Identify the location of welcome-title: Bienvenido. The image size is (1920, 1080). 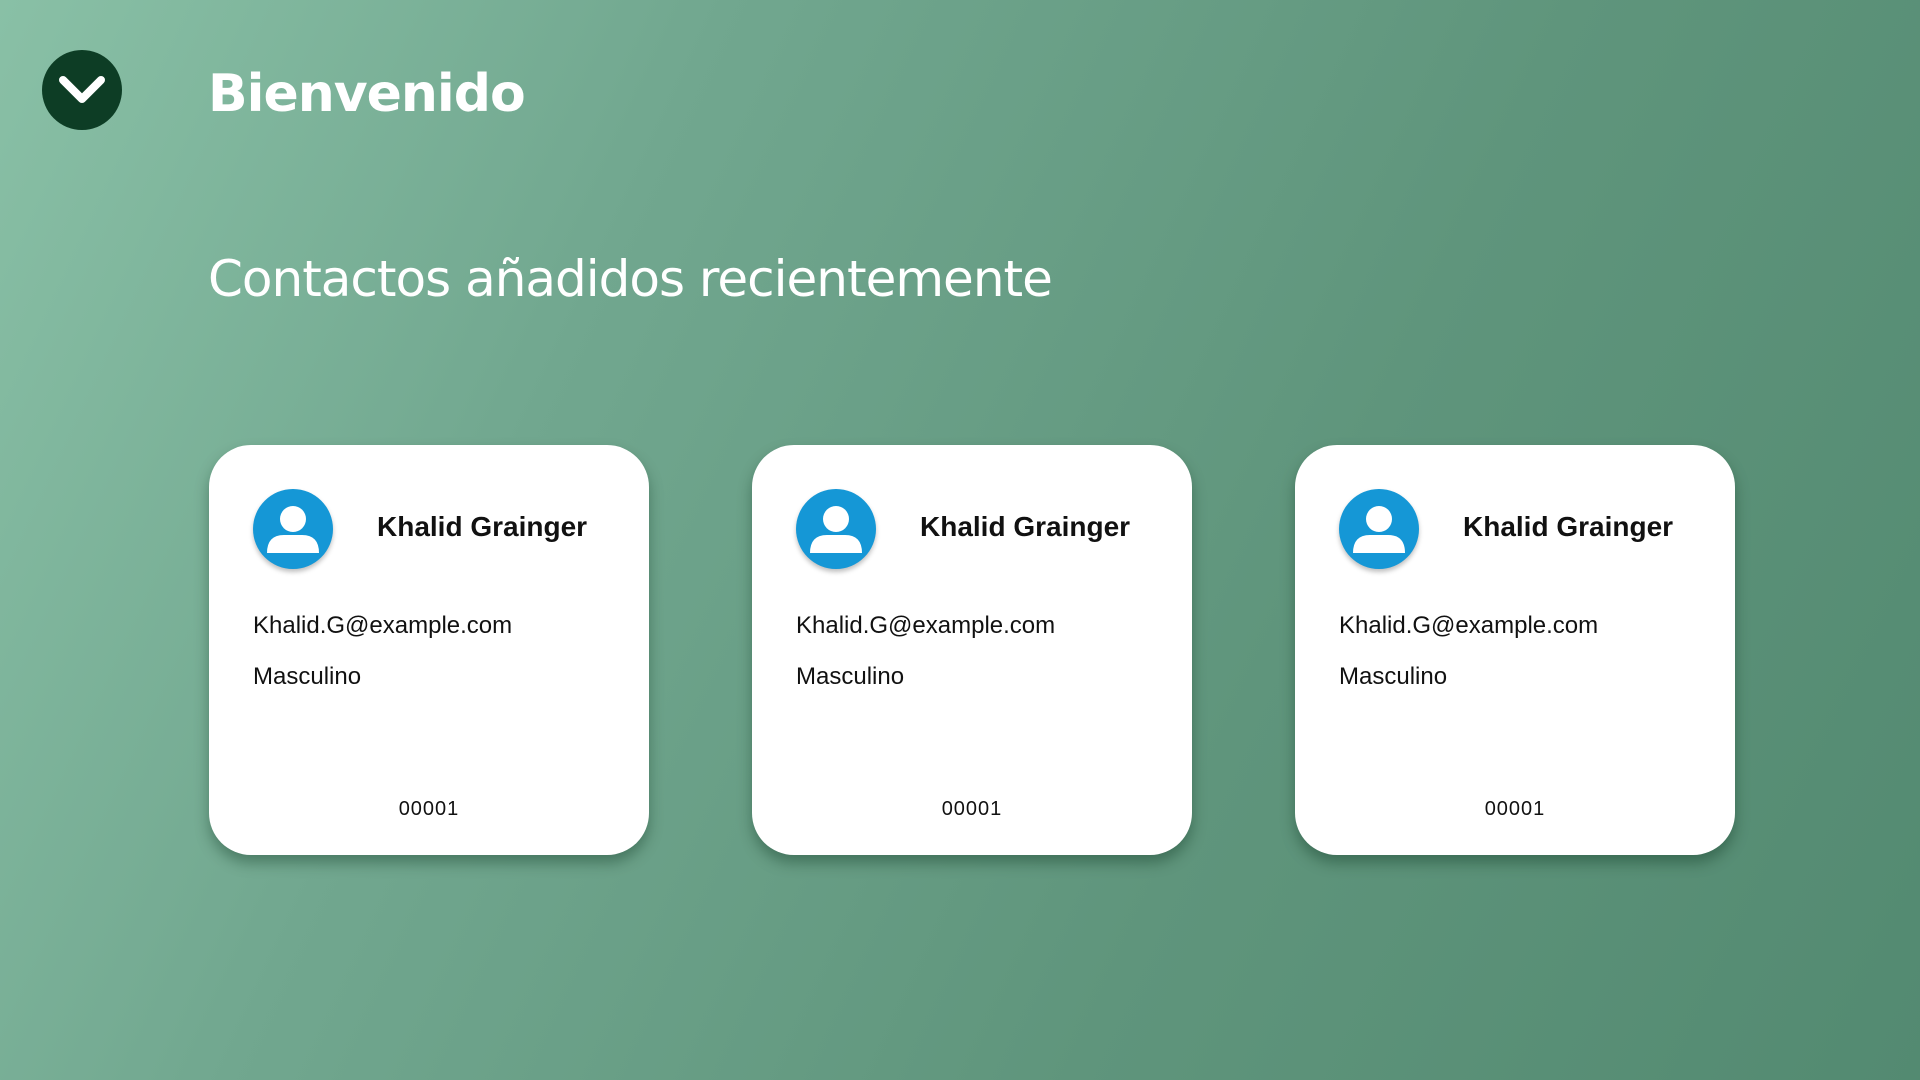
(367, 94).